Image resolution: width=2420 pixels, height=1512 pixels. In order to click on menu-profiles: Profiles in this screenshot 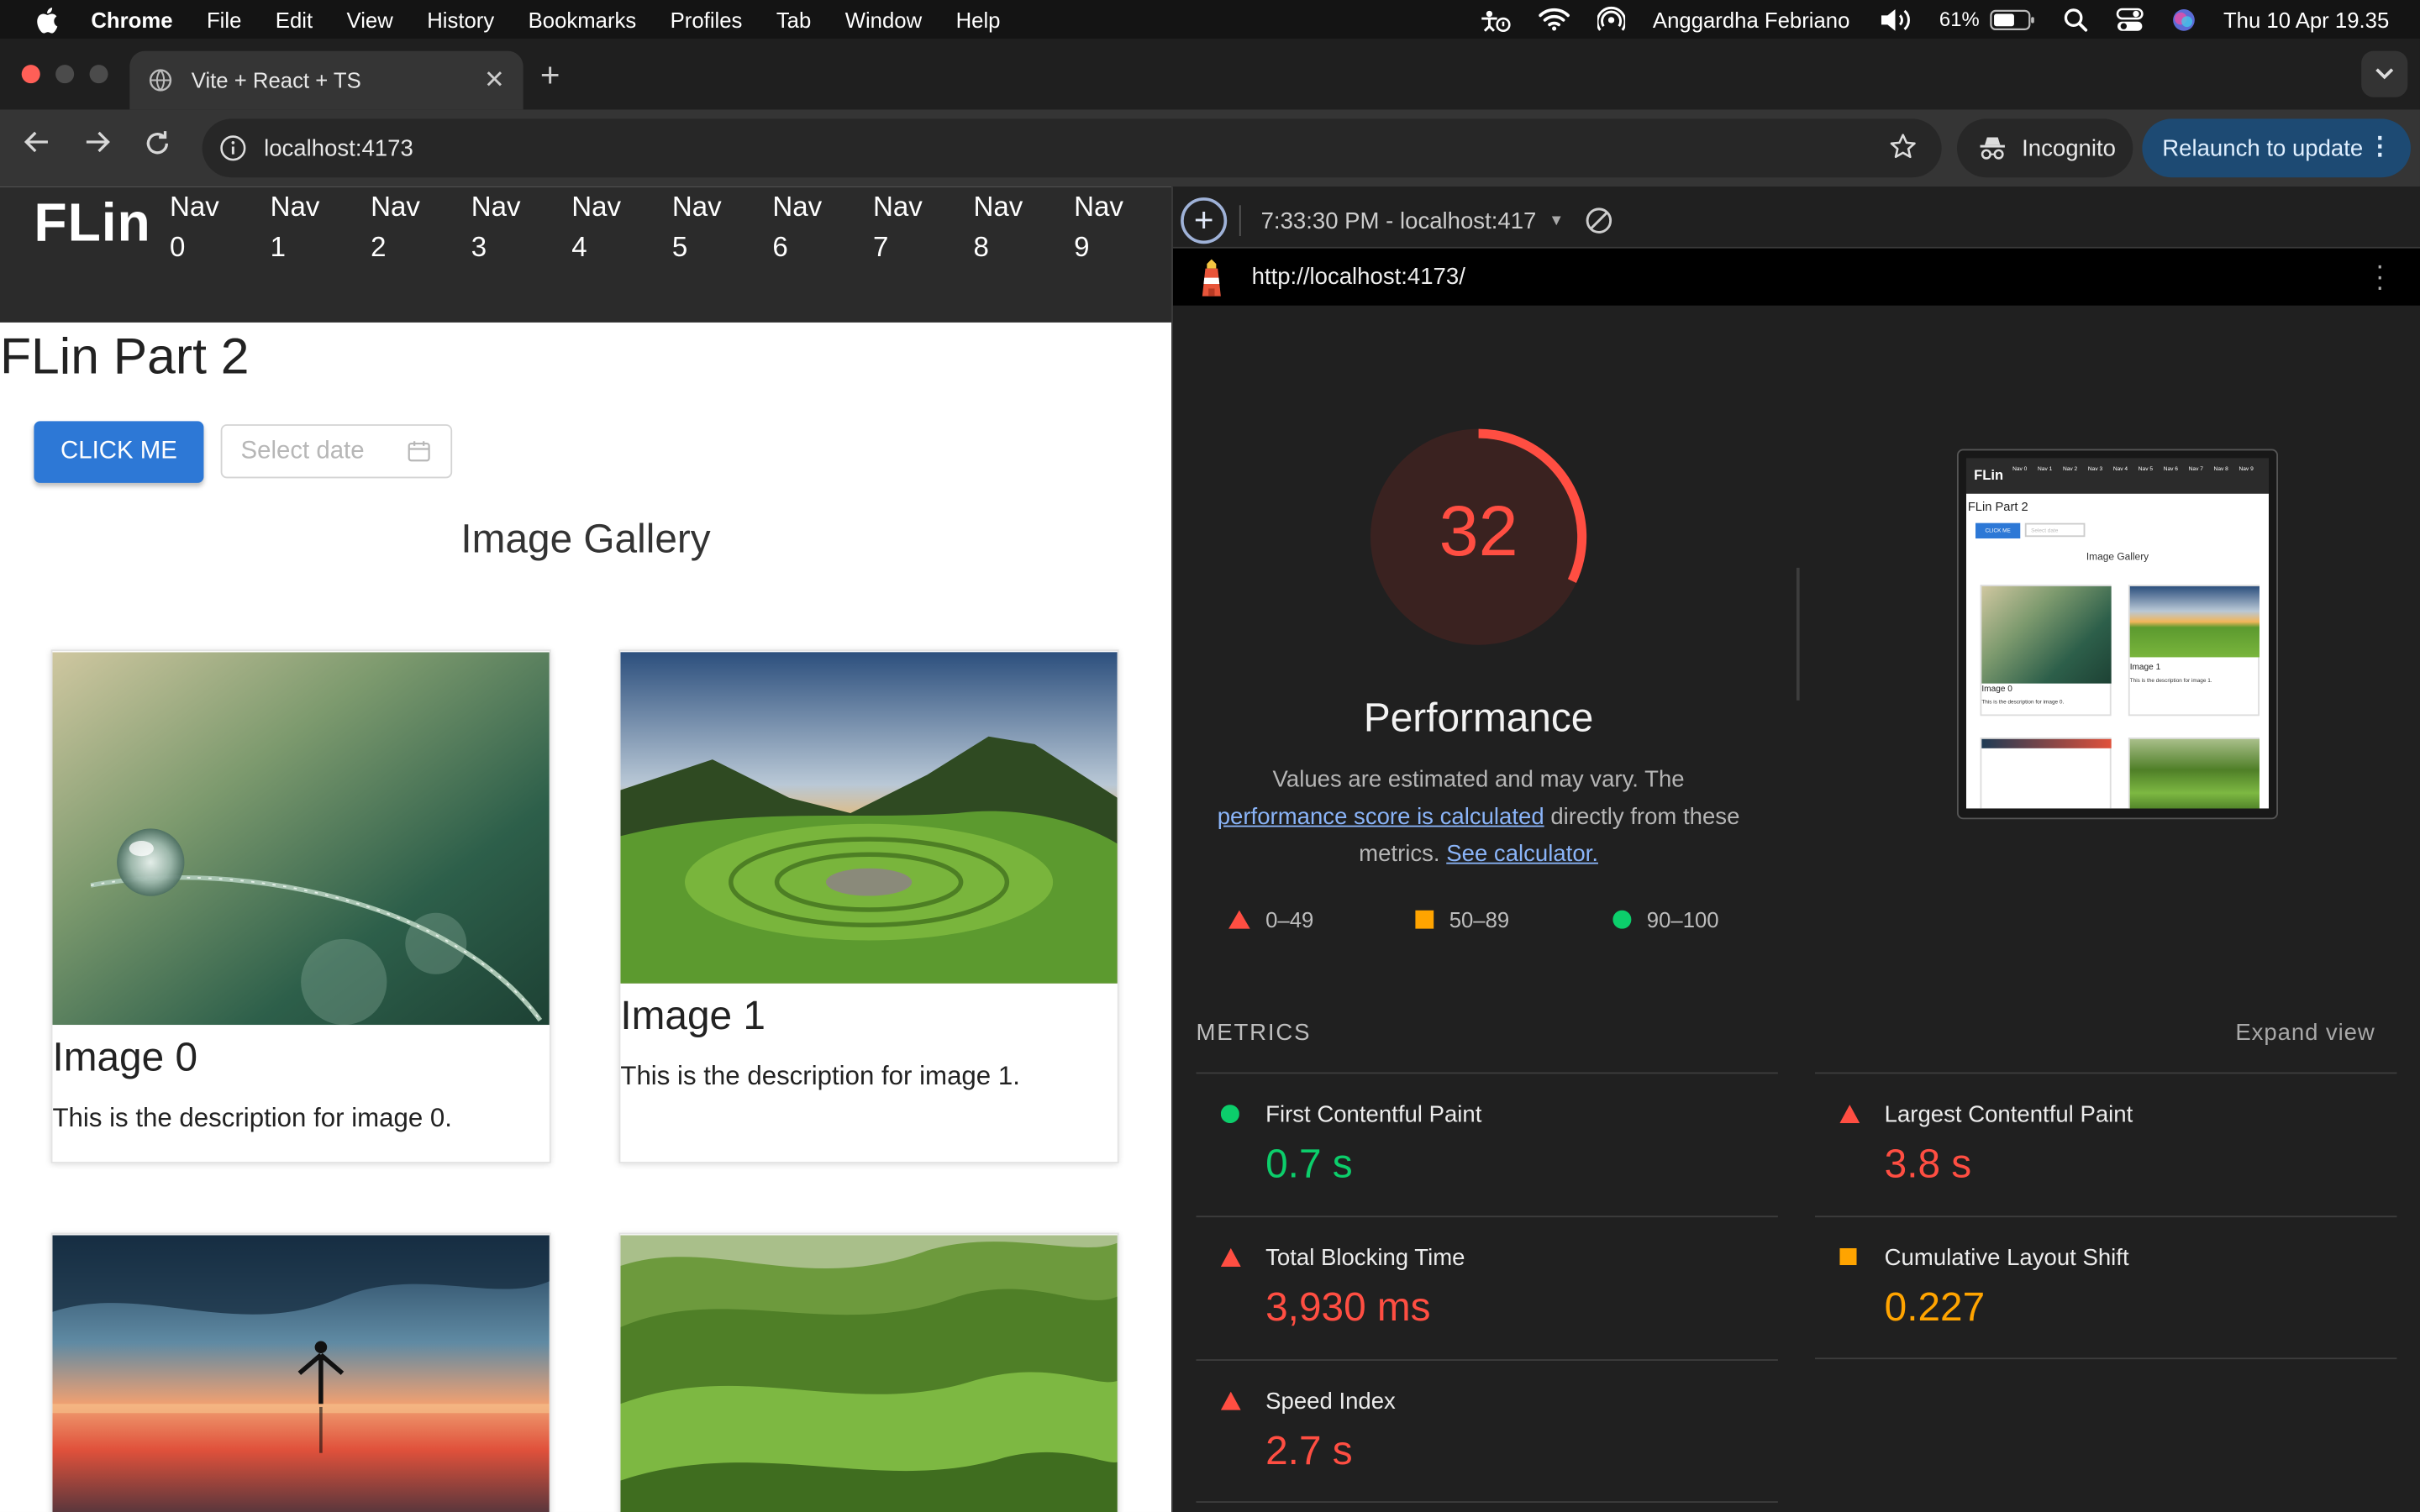, I will do `click(707, 19)`.